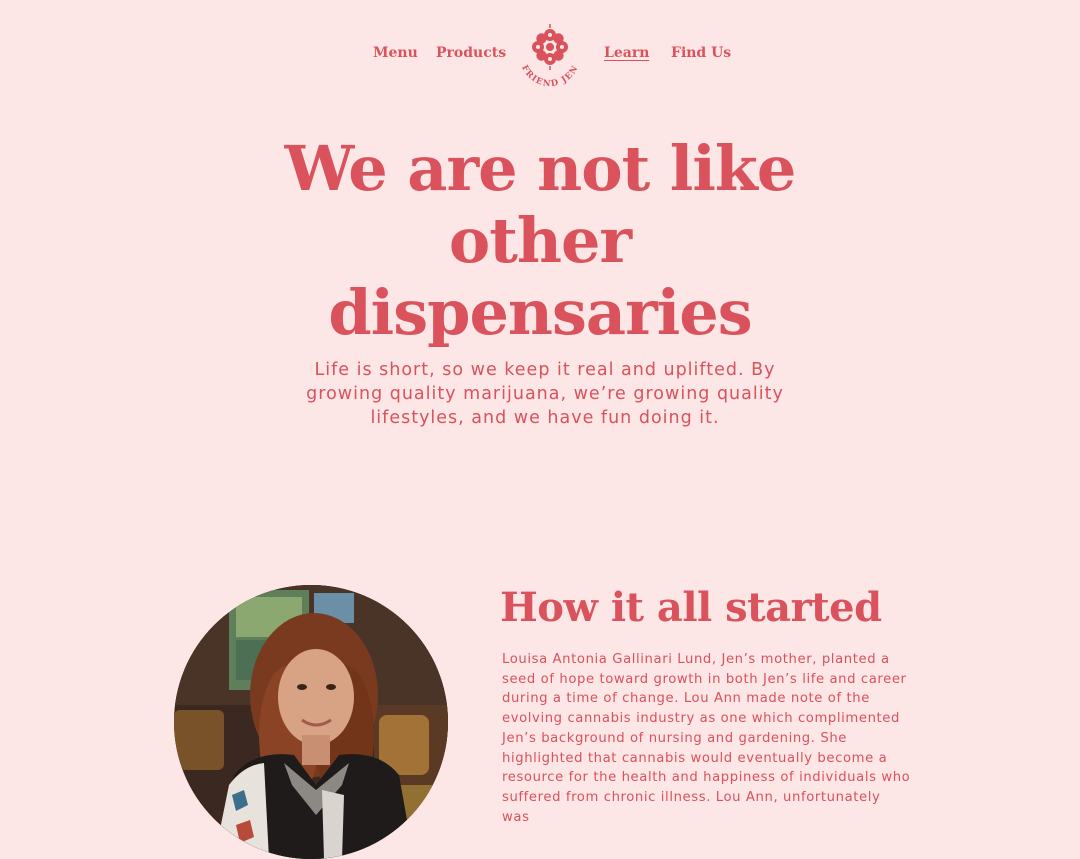  I want to click on top-navigation: Menu Products FRIEND JEN Learn Find Us, so click(540, 57).